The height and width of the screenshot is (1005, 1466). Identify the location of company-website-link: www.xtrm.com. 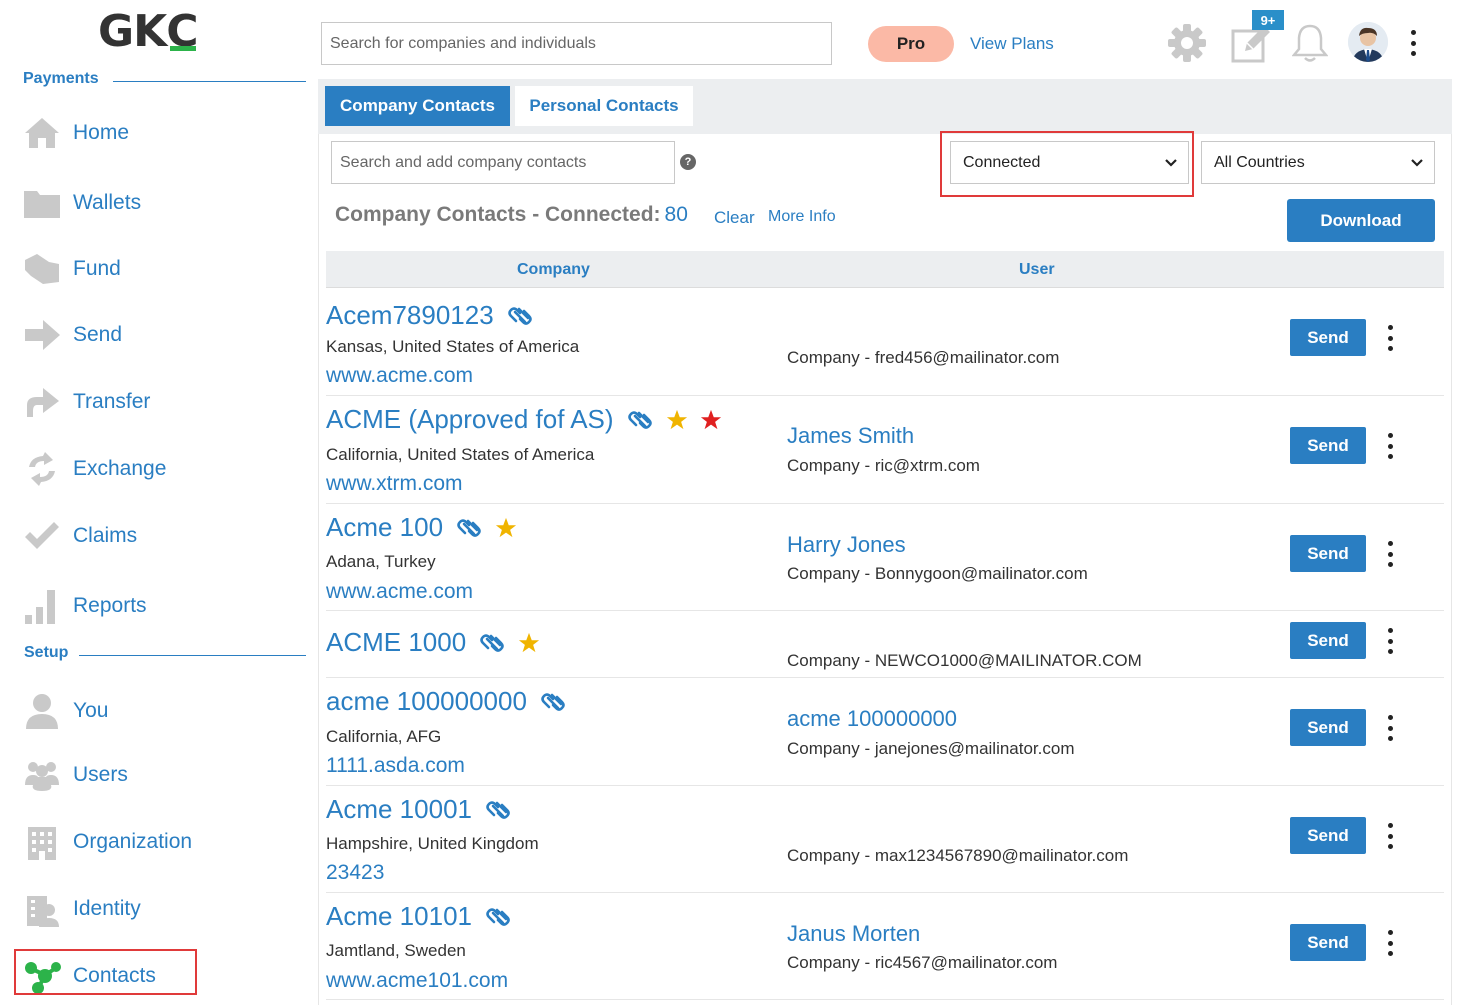
(394, 484).